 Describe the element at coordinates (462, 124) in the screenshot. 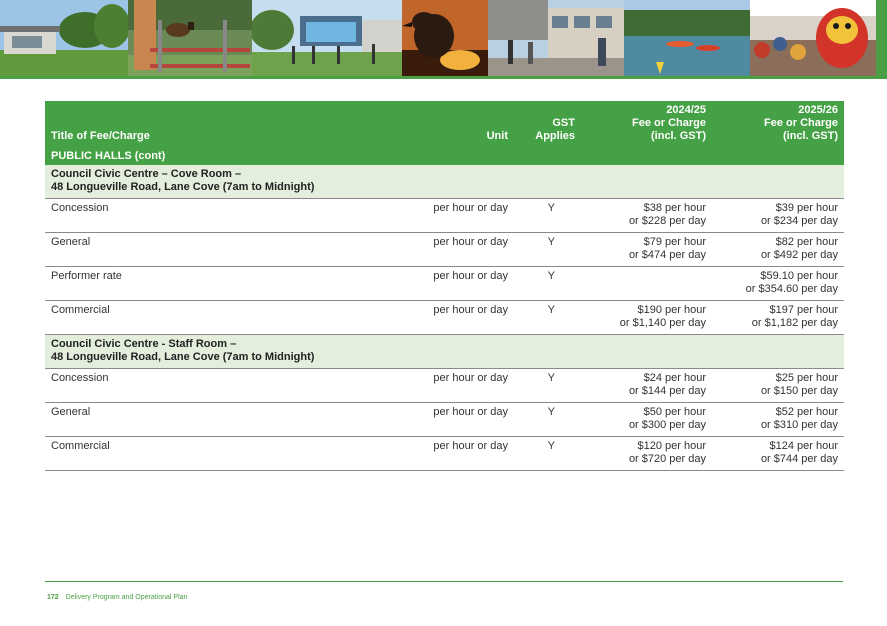

I see `header-unit: Unit` at that location.